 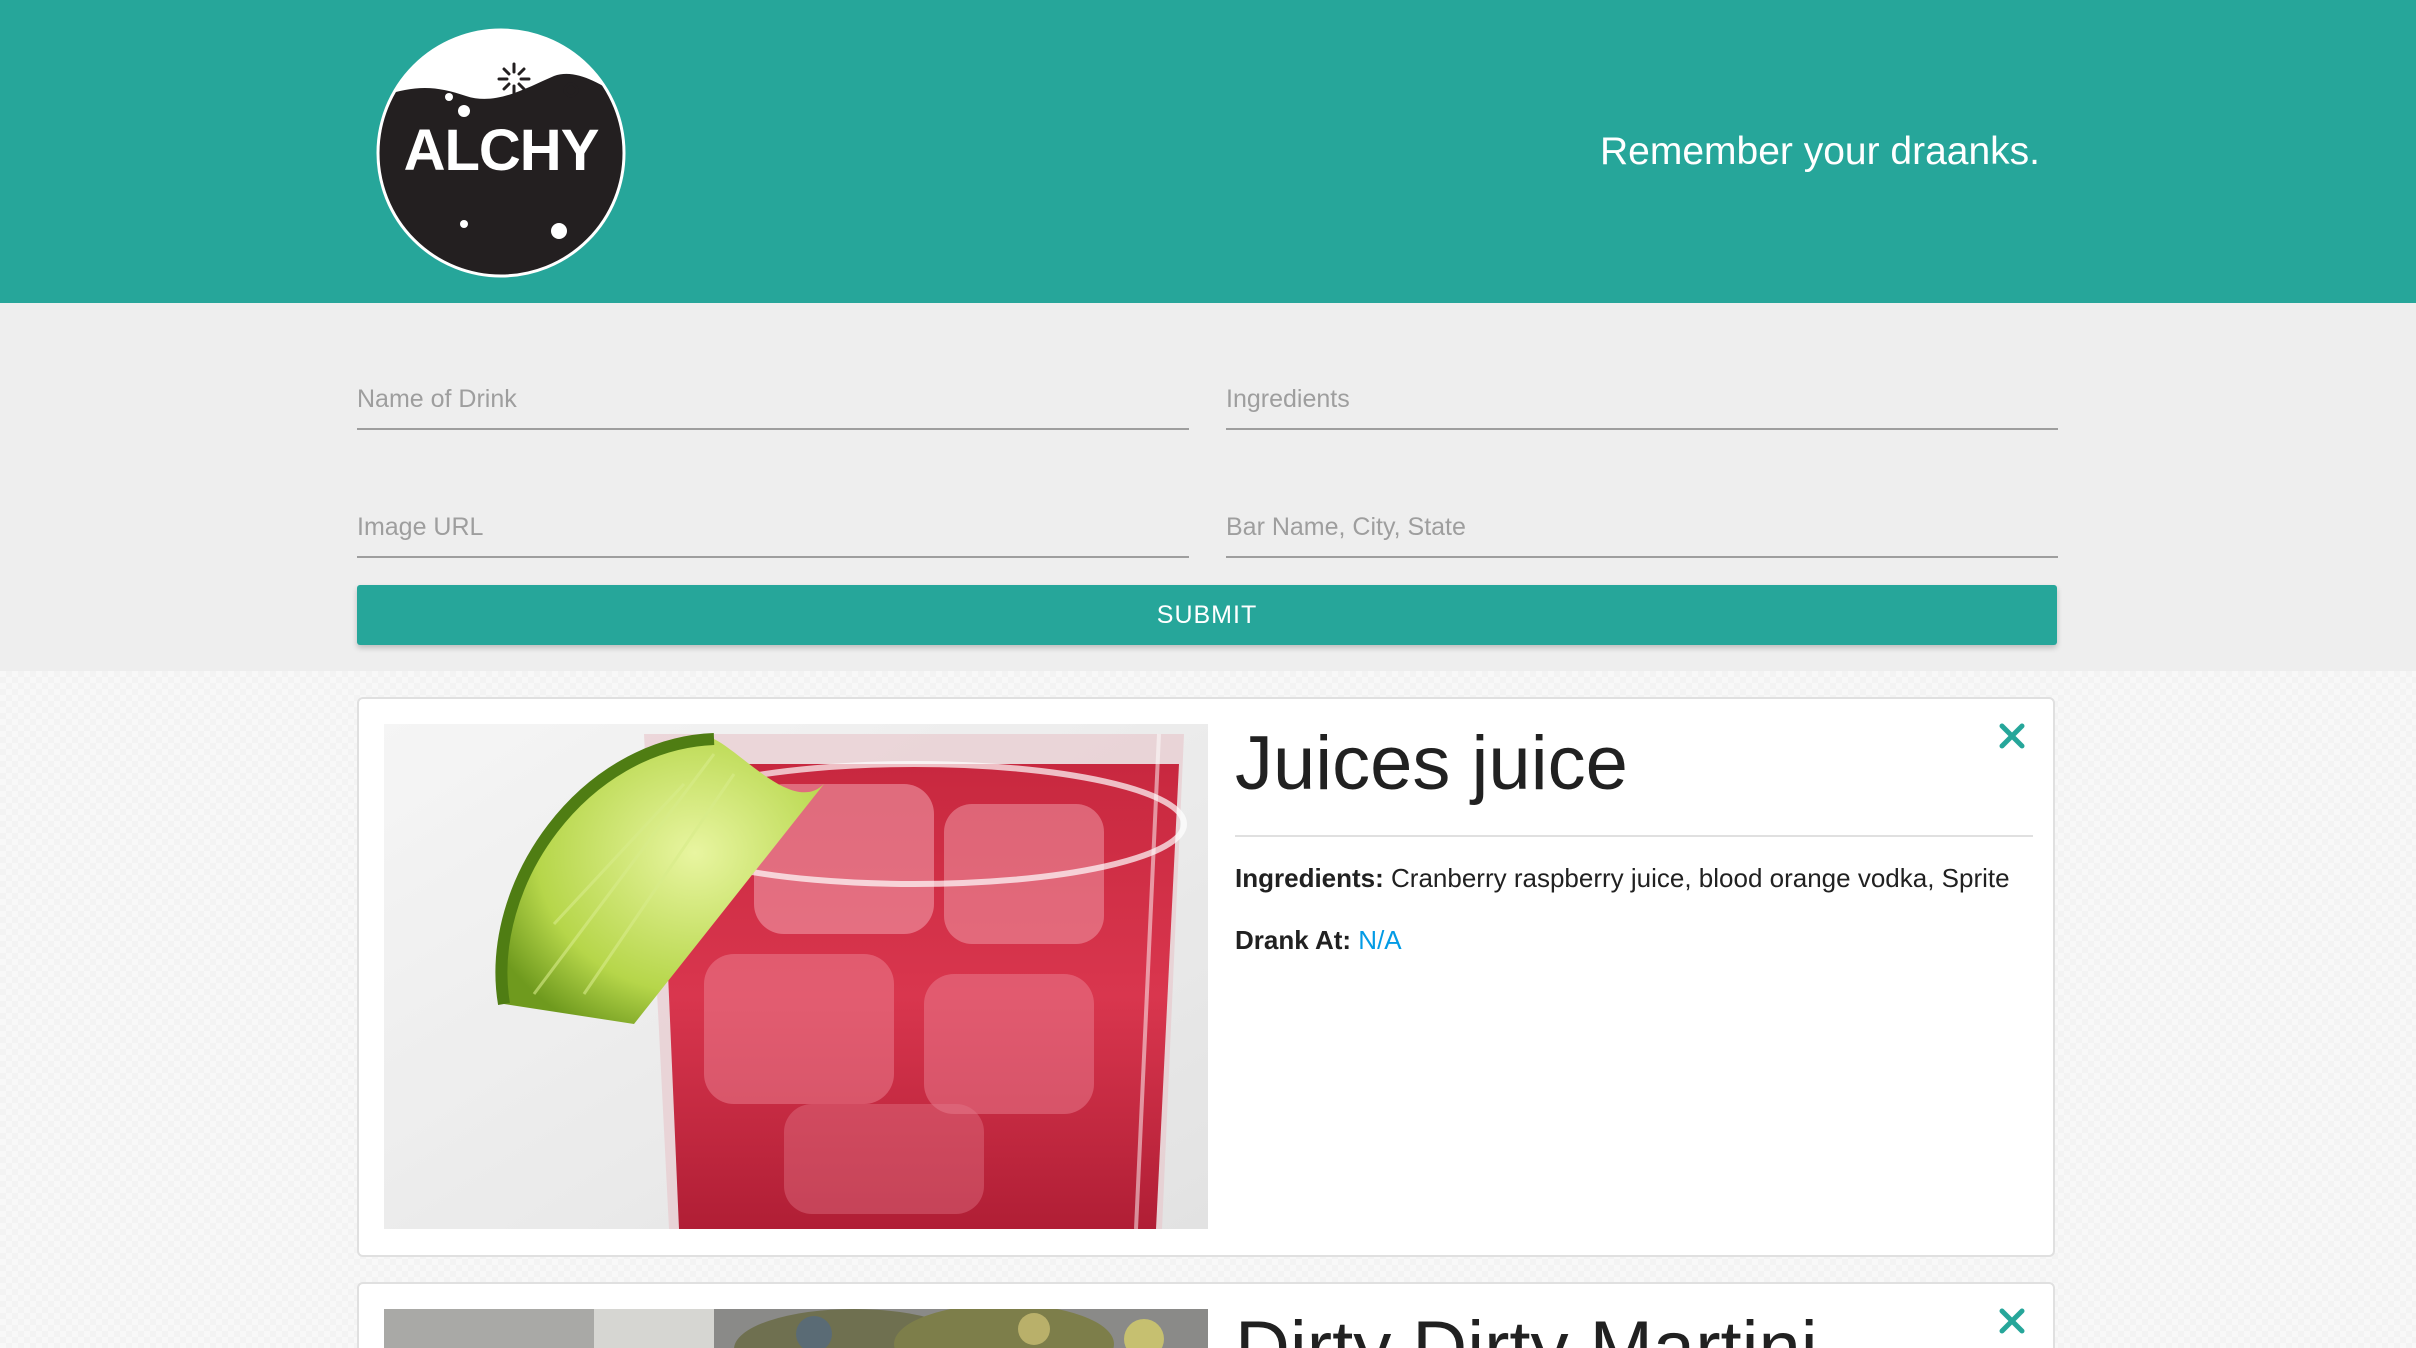 I want to click on drink-title: Dirty Dirty Martini, so click(x=1526, y=1326).